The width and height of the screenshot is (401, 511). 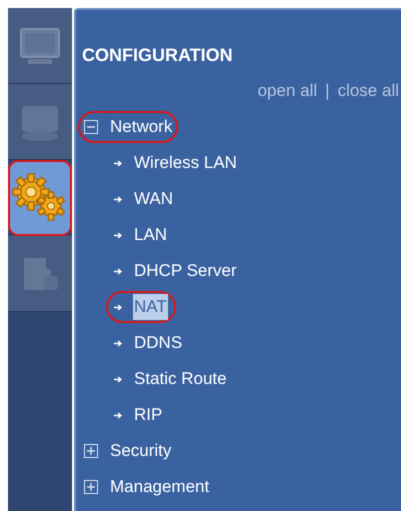 I want to click on tree-item-label: DDNS, so click(x=158, y=343).